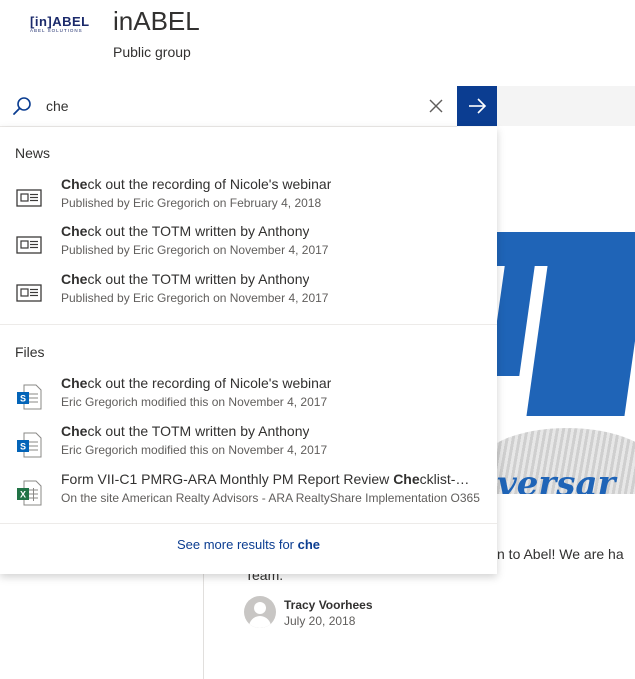 This screenshot has width=635, height=679. What do you see at coordinates (22, 106) in the screenshot?
I see `search-icon` at bounding box center [22, 106].